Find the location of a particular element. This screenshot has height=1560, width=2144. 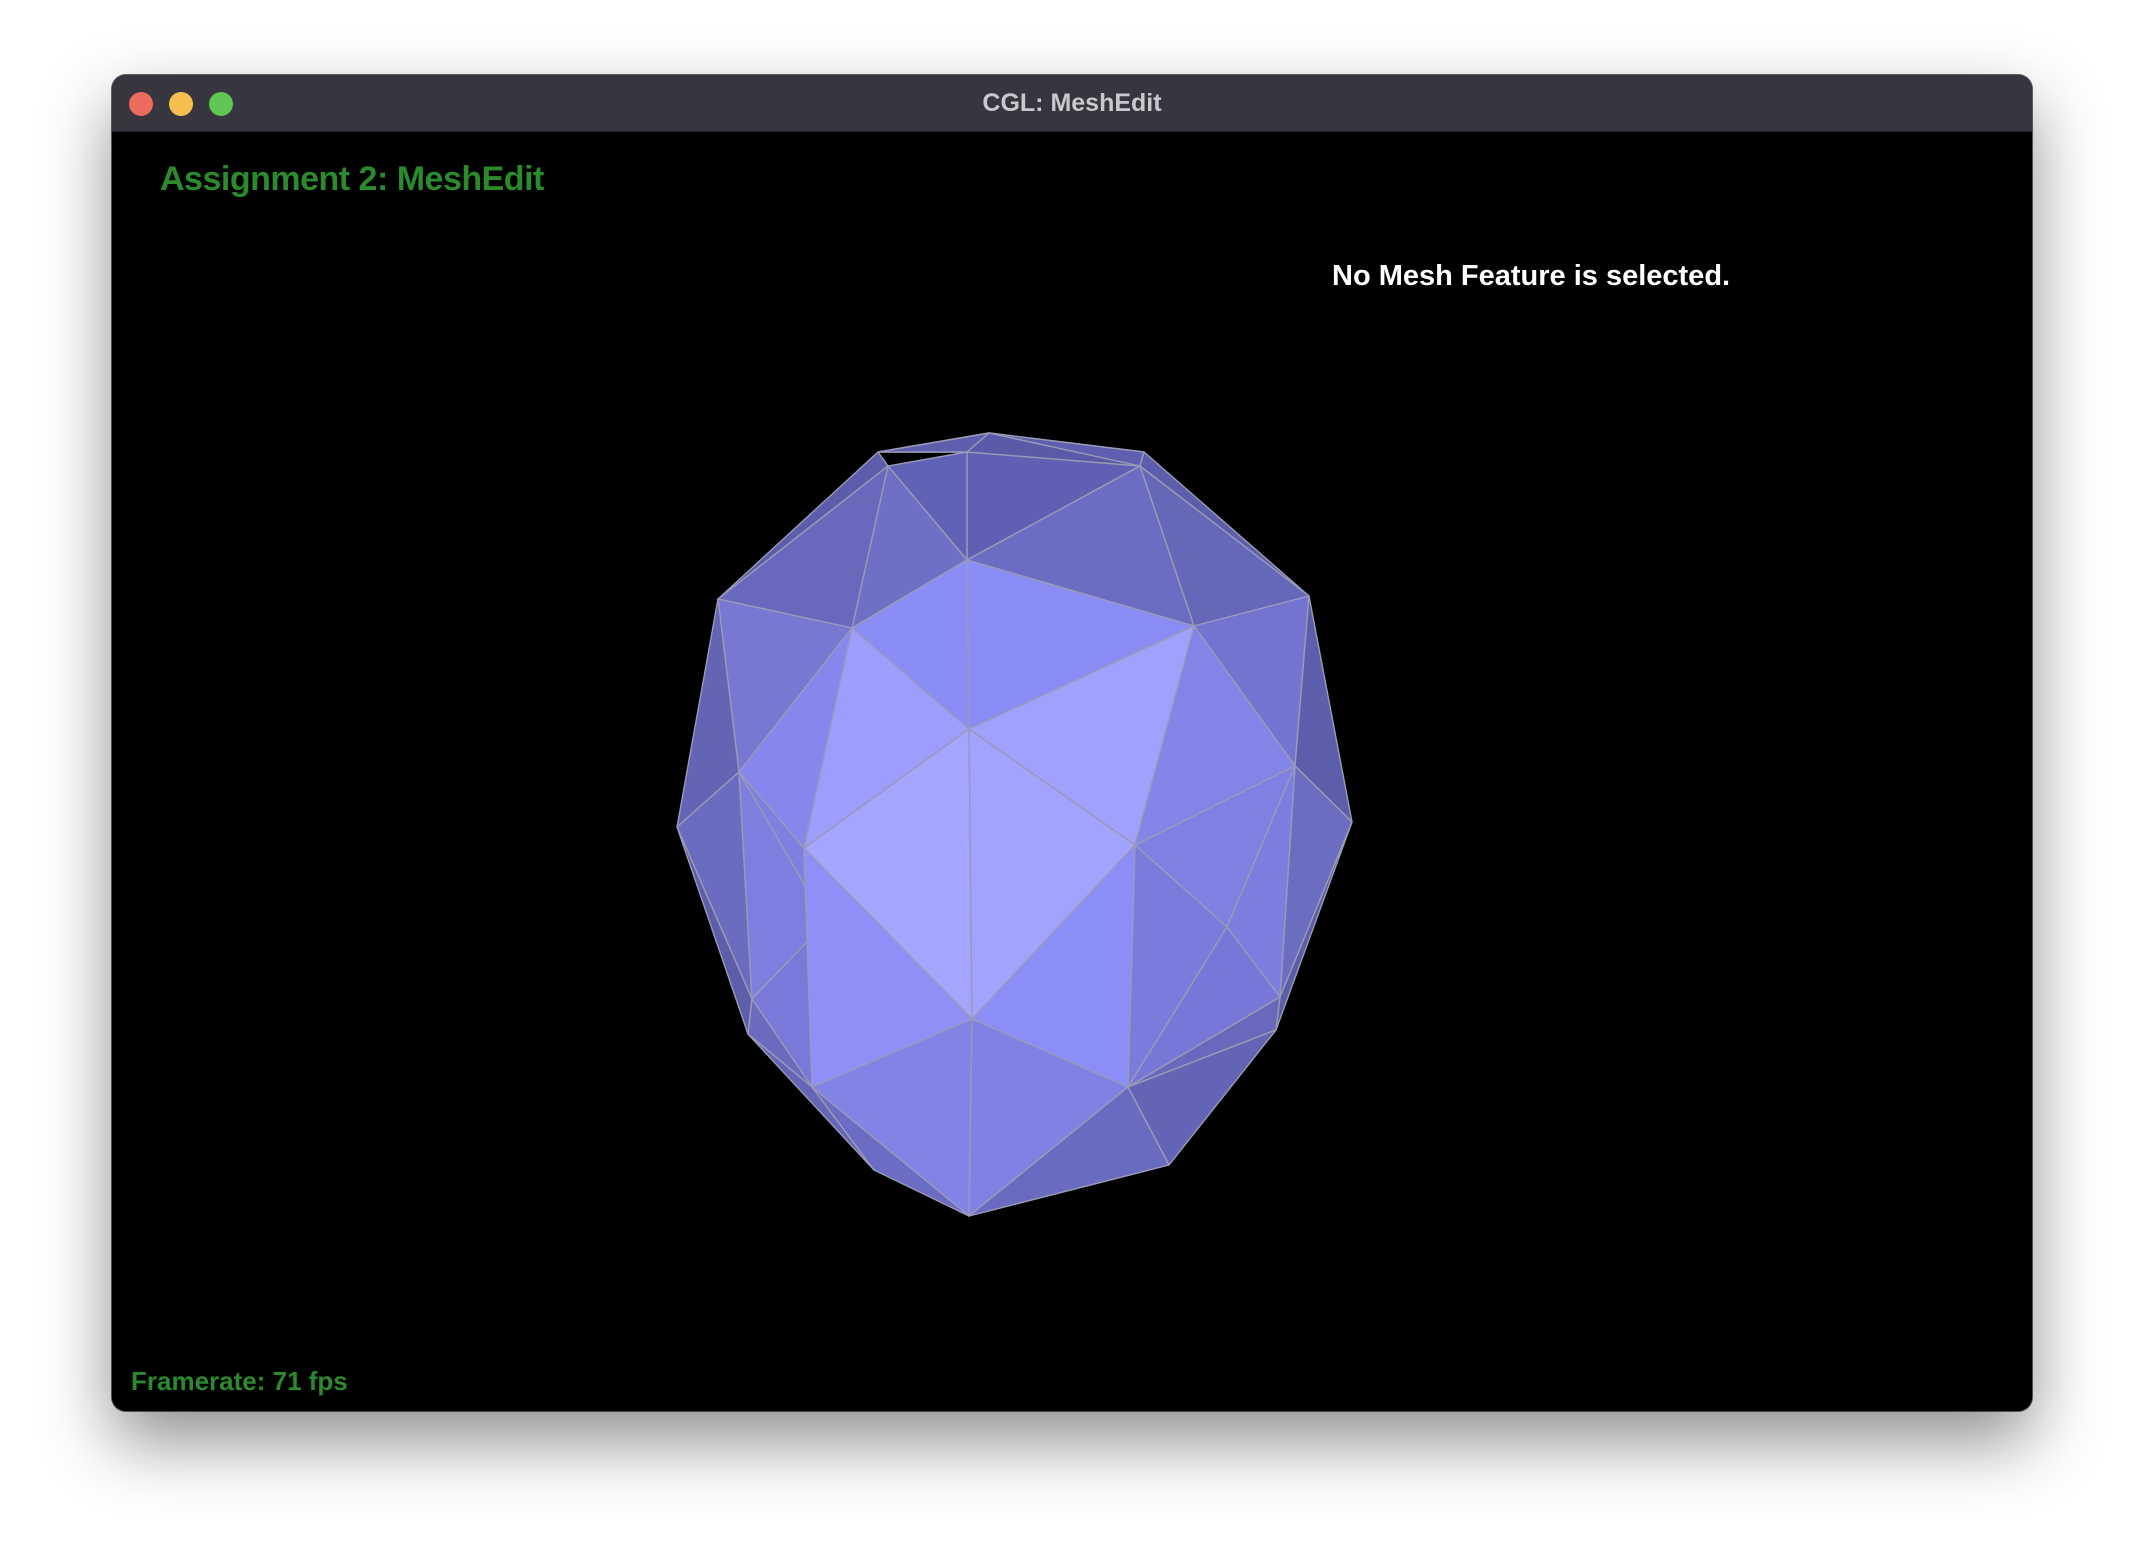

app-title: Assignment 2: MeshEdit is located at coordinates (352, 179).